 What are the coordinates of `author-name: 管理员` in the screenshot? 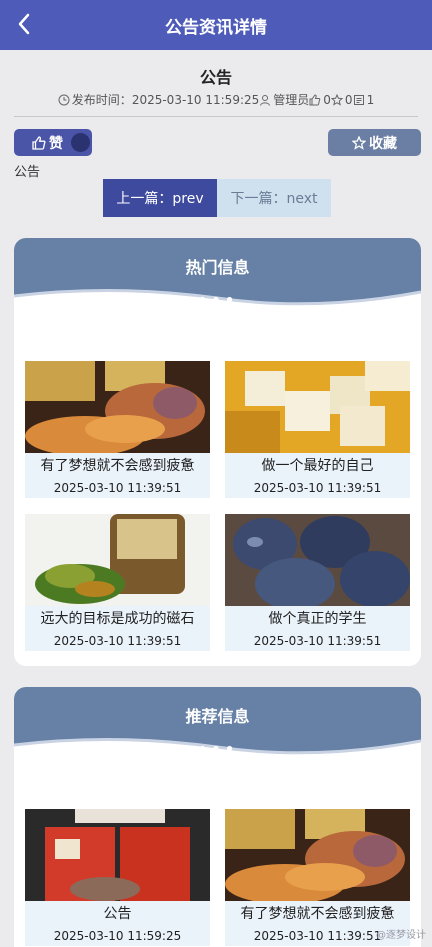 It's located at (291, 100).